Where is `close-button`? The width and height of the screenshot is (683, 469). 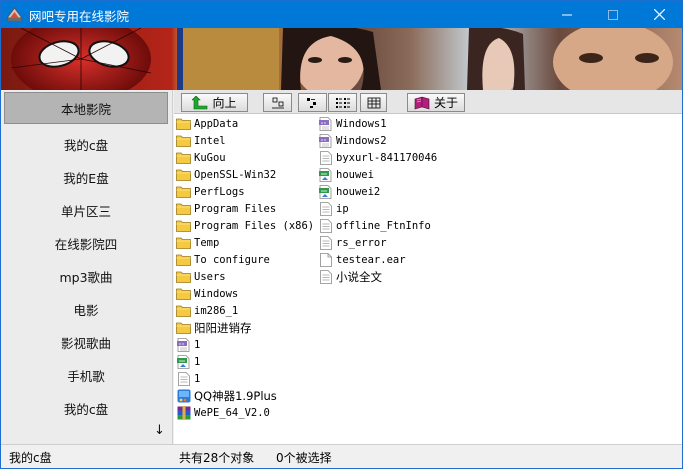 close-button is located at coordinates (659, 14).